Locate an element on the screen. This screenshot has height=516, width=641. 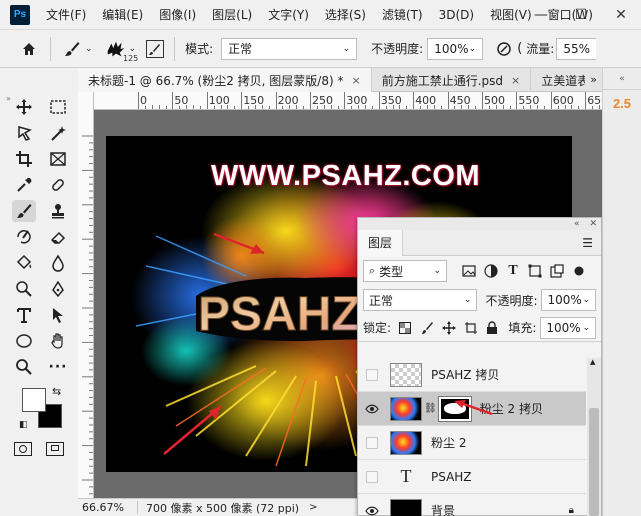
layer-row: 背景 🔒︎ is located at coordinates (472, 505).